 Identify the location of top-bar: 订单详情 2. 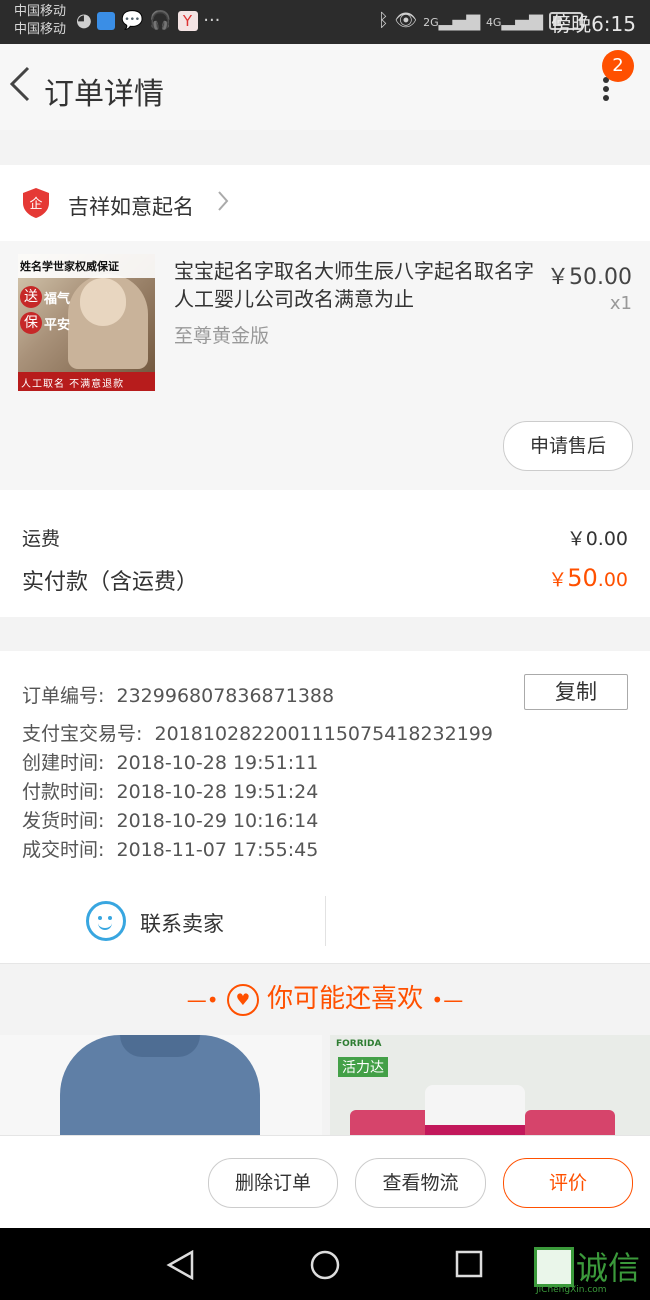
(325, 87).